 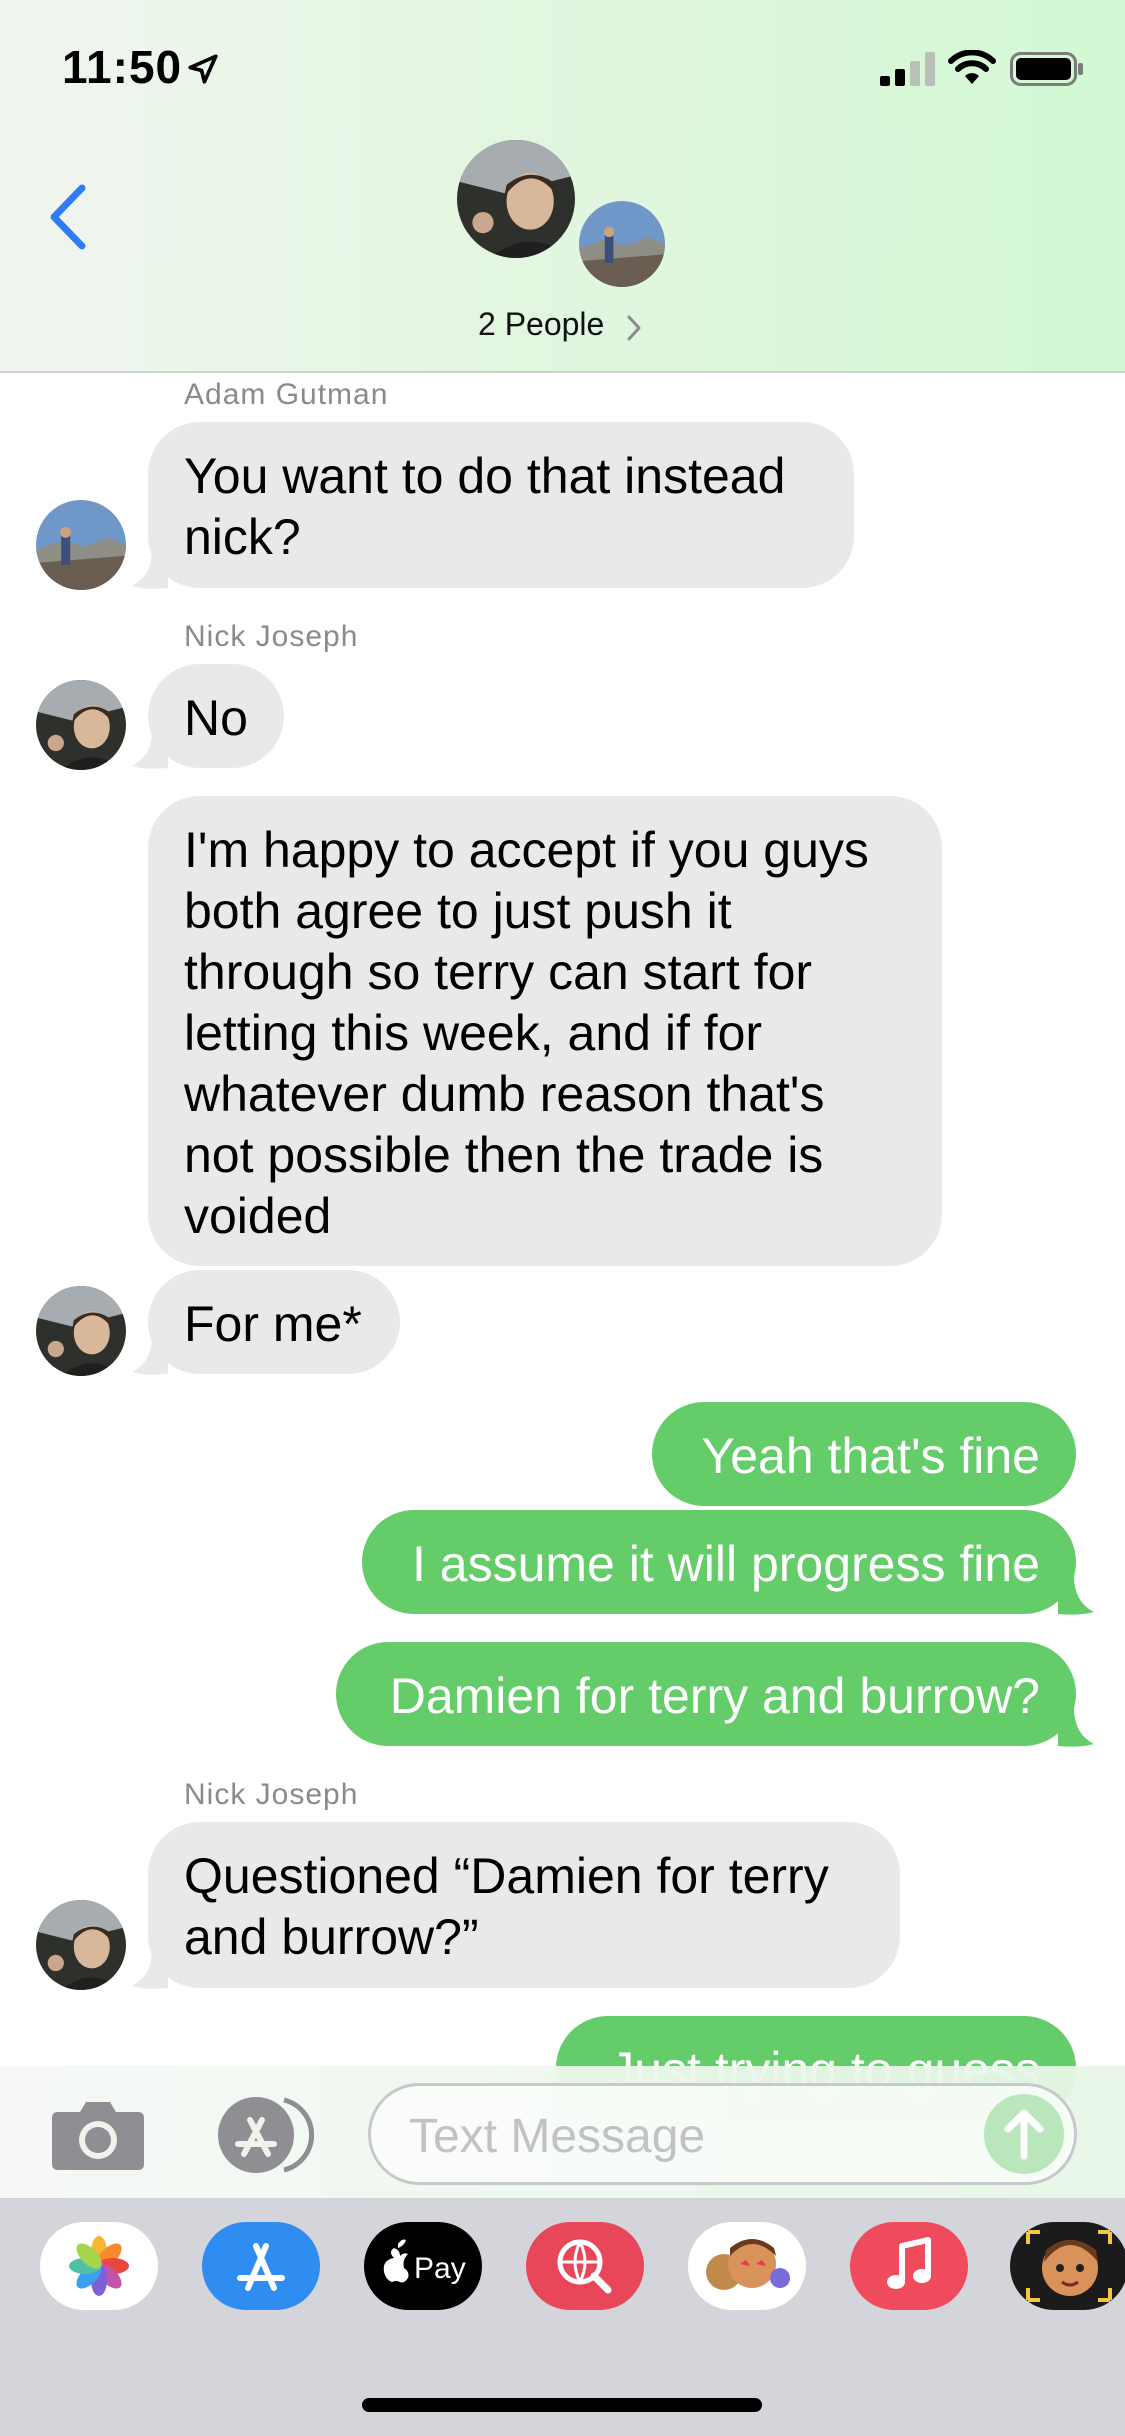 What do you see at coordinates (264, 2135) in the screenshot?
I see `app-store-drawer-icon` at bounding box center [264, 2135].